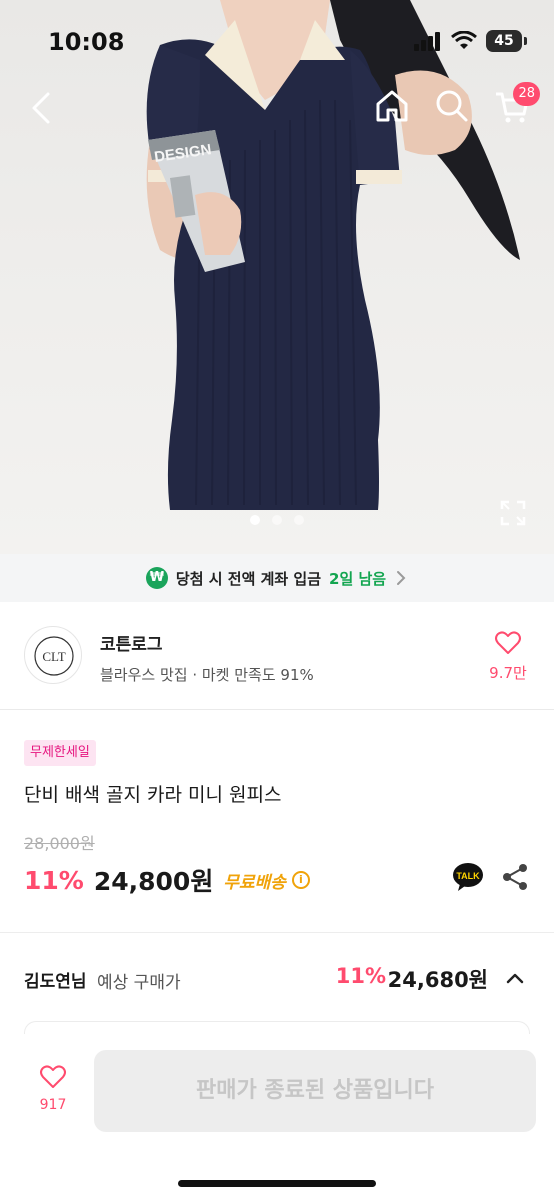 This screenshot has height=1200, width=554. Describe the element at coordinates (526, 94) in the screenshot. I see `cart-count-badge: 28` at that location.